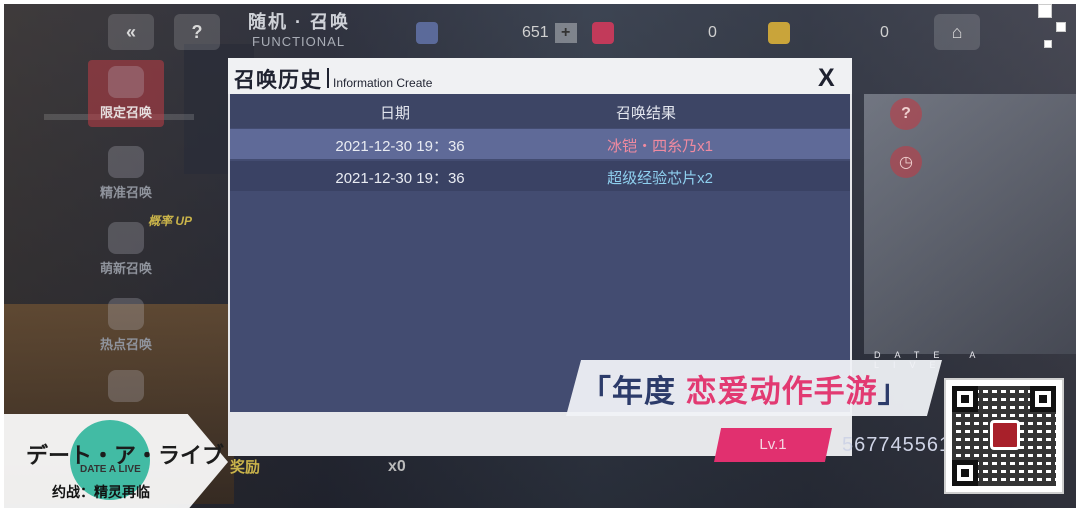 The height and width of the screenshot is (512, 1080). What do you see at coordinates (397, 466) in the screenshot?
I see `reward-count: x0` at bounding box center [397, 466].